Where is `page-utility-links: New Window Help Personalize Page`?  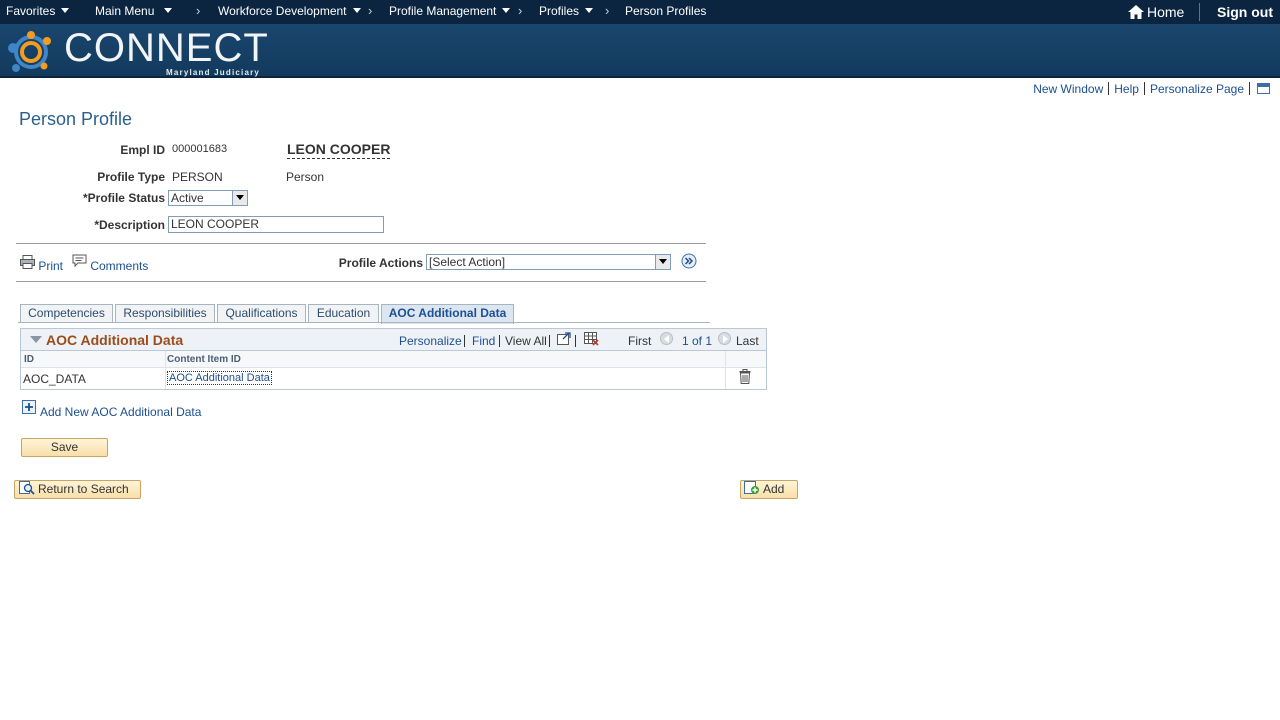
page-utility-links: New Window Help Personalize Page is located at coordinates (1151, 89).